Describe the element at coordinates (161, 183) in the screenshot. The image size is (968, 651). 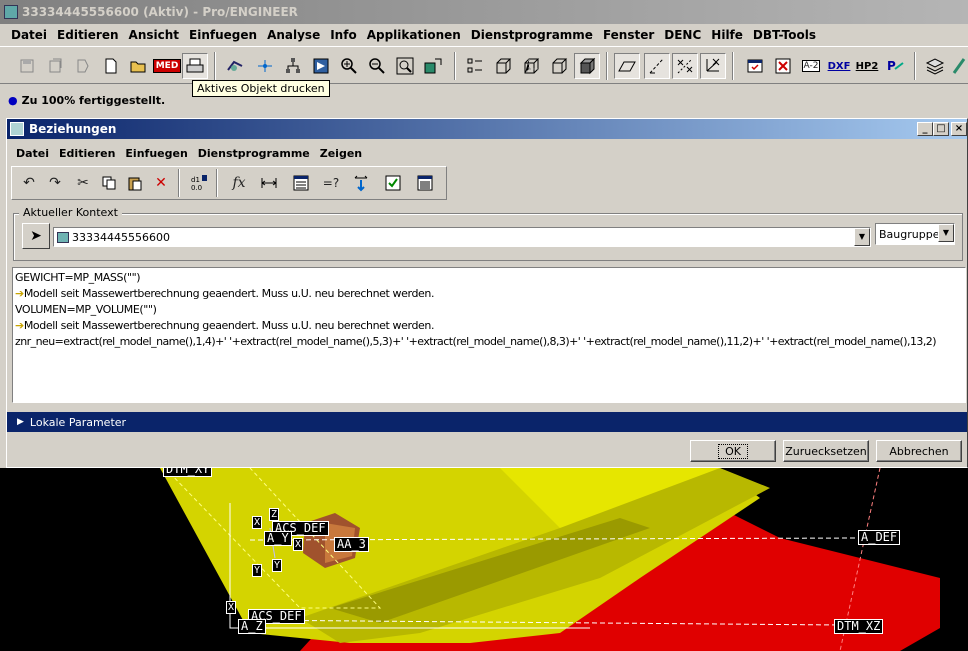
I see `delete-icon: ✕` at that location.